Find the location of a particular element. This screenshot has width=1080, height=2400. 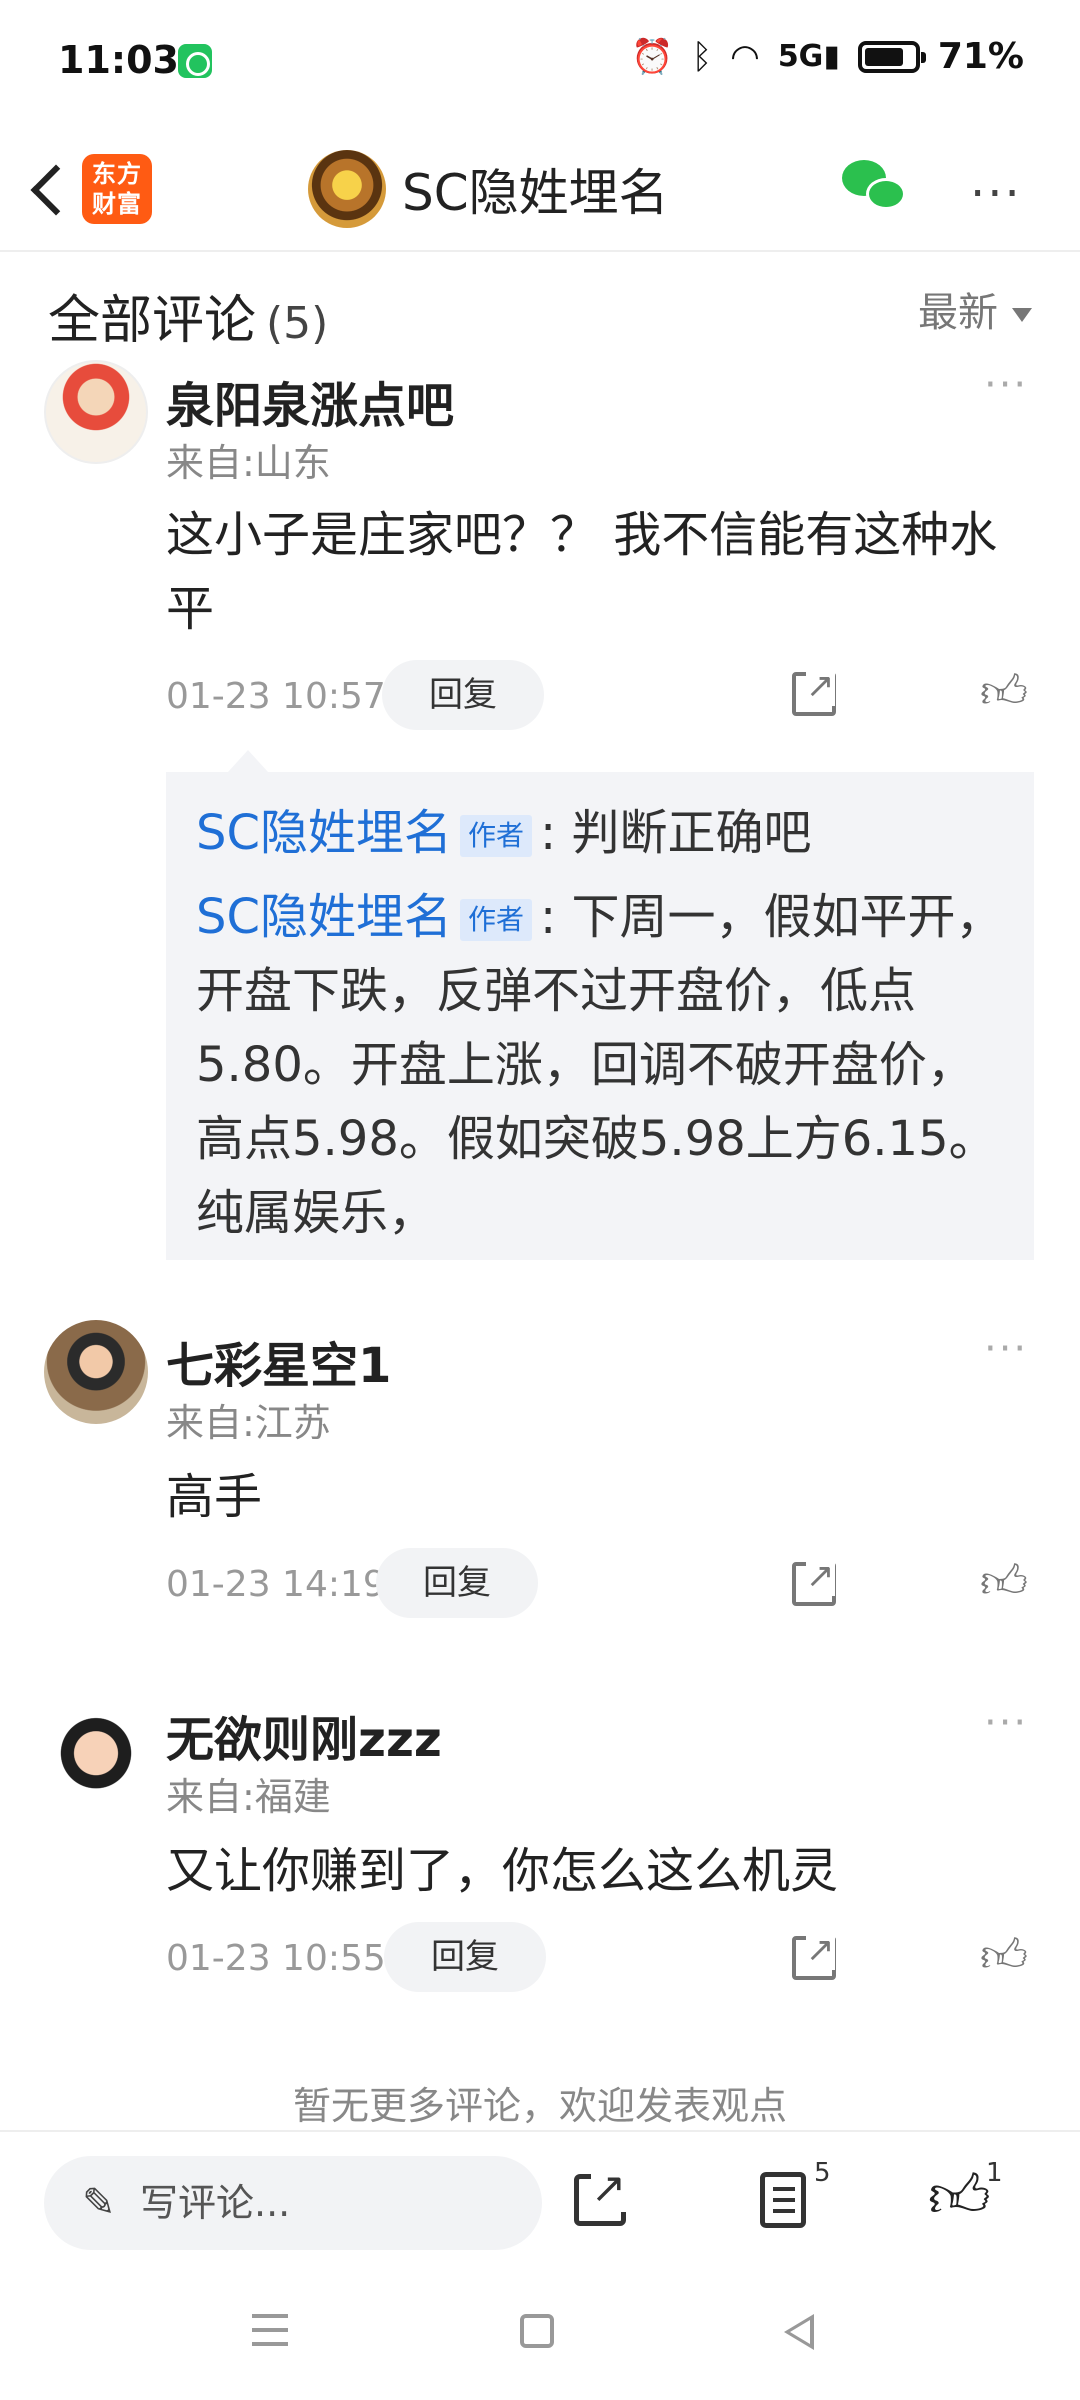

alarm-icon: ⏰ is located at coordinates (652, 56).